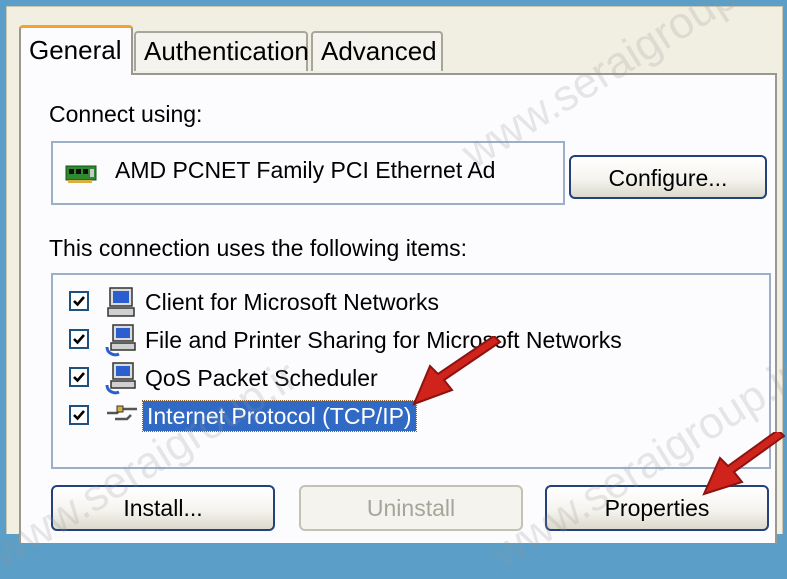 Image resolution: width=787 pixels, height=579 pixels. What do you see at coordinates (411, 508) in the screenshot?
I see `uninstall-button: Uninstall` at bounding box center [411, 508].